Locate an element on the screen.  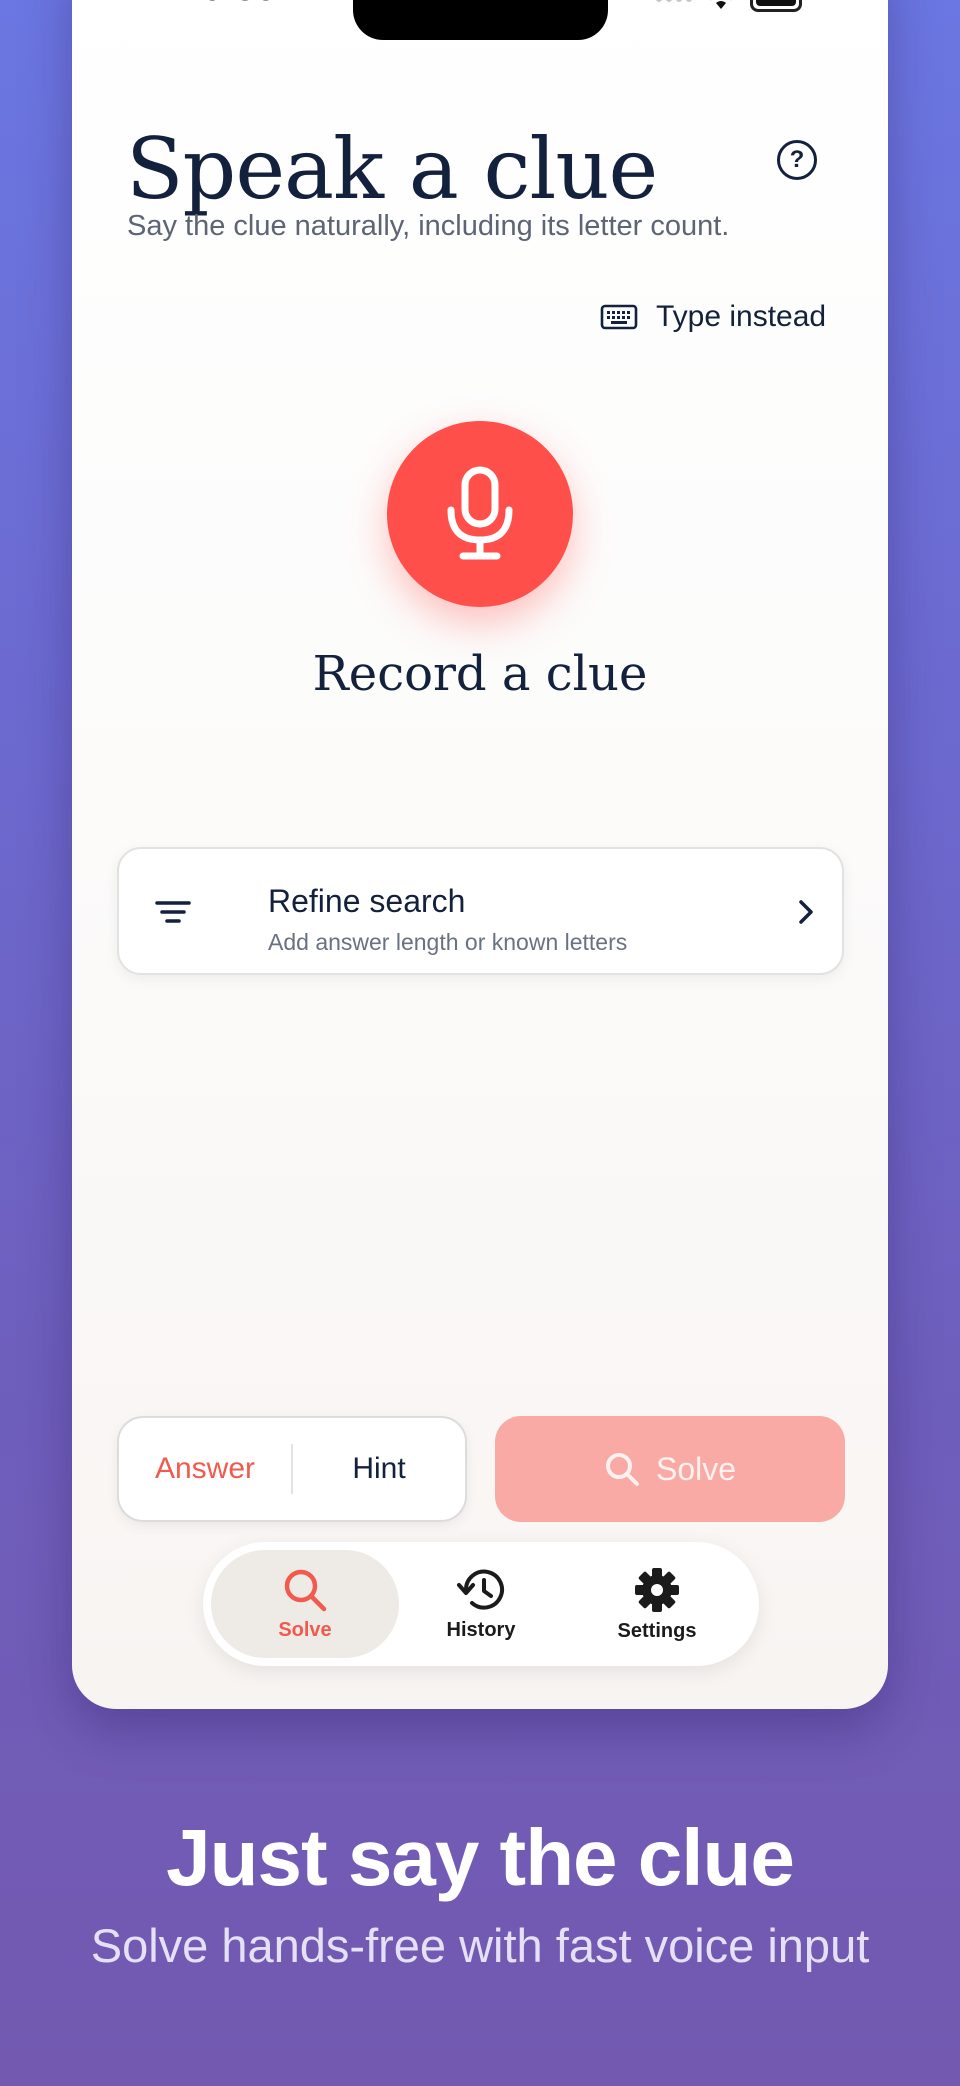
microphone-icon is located at coordinates (480, 513).